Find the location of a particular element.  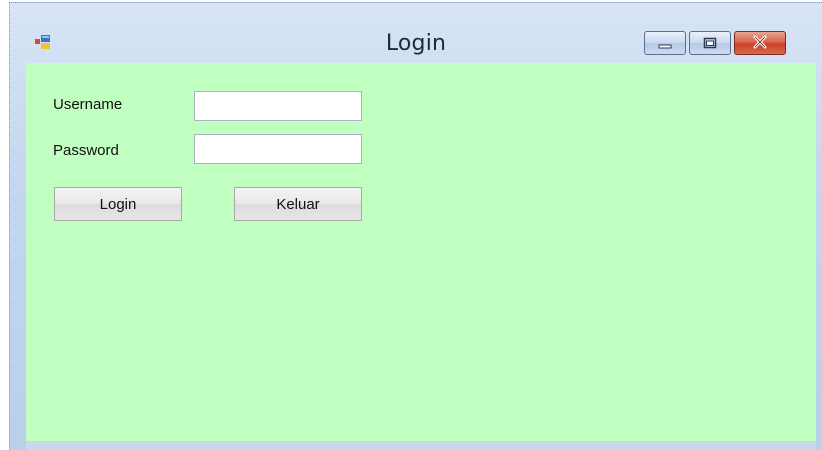

minimize-button is located at coordinates (665, 43).